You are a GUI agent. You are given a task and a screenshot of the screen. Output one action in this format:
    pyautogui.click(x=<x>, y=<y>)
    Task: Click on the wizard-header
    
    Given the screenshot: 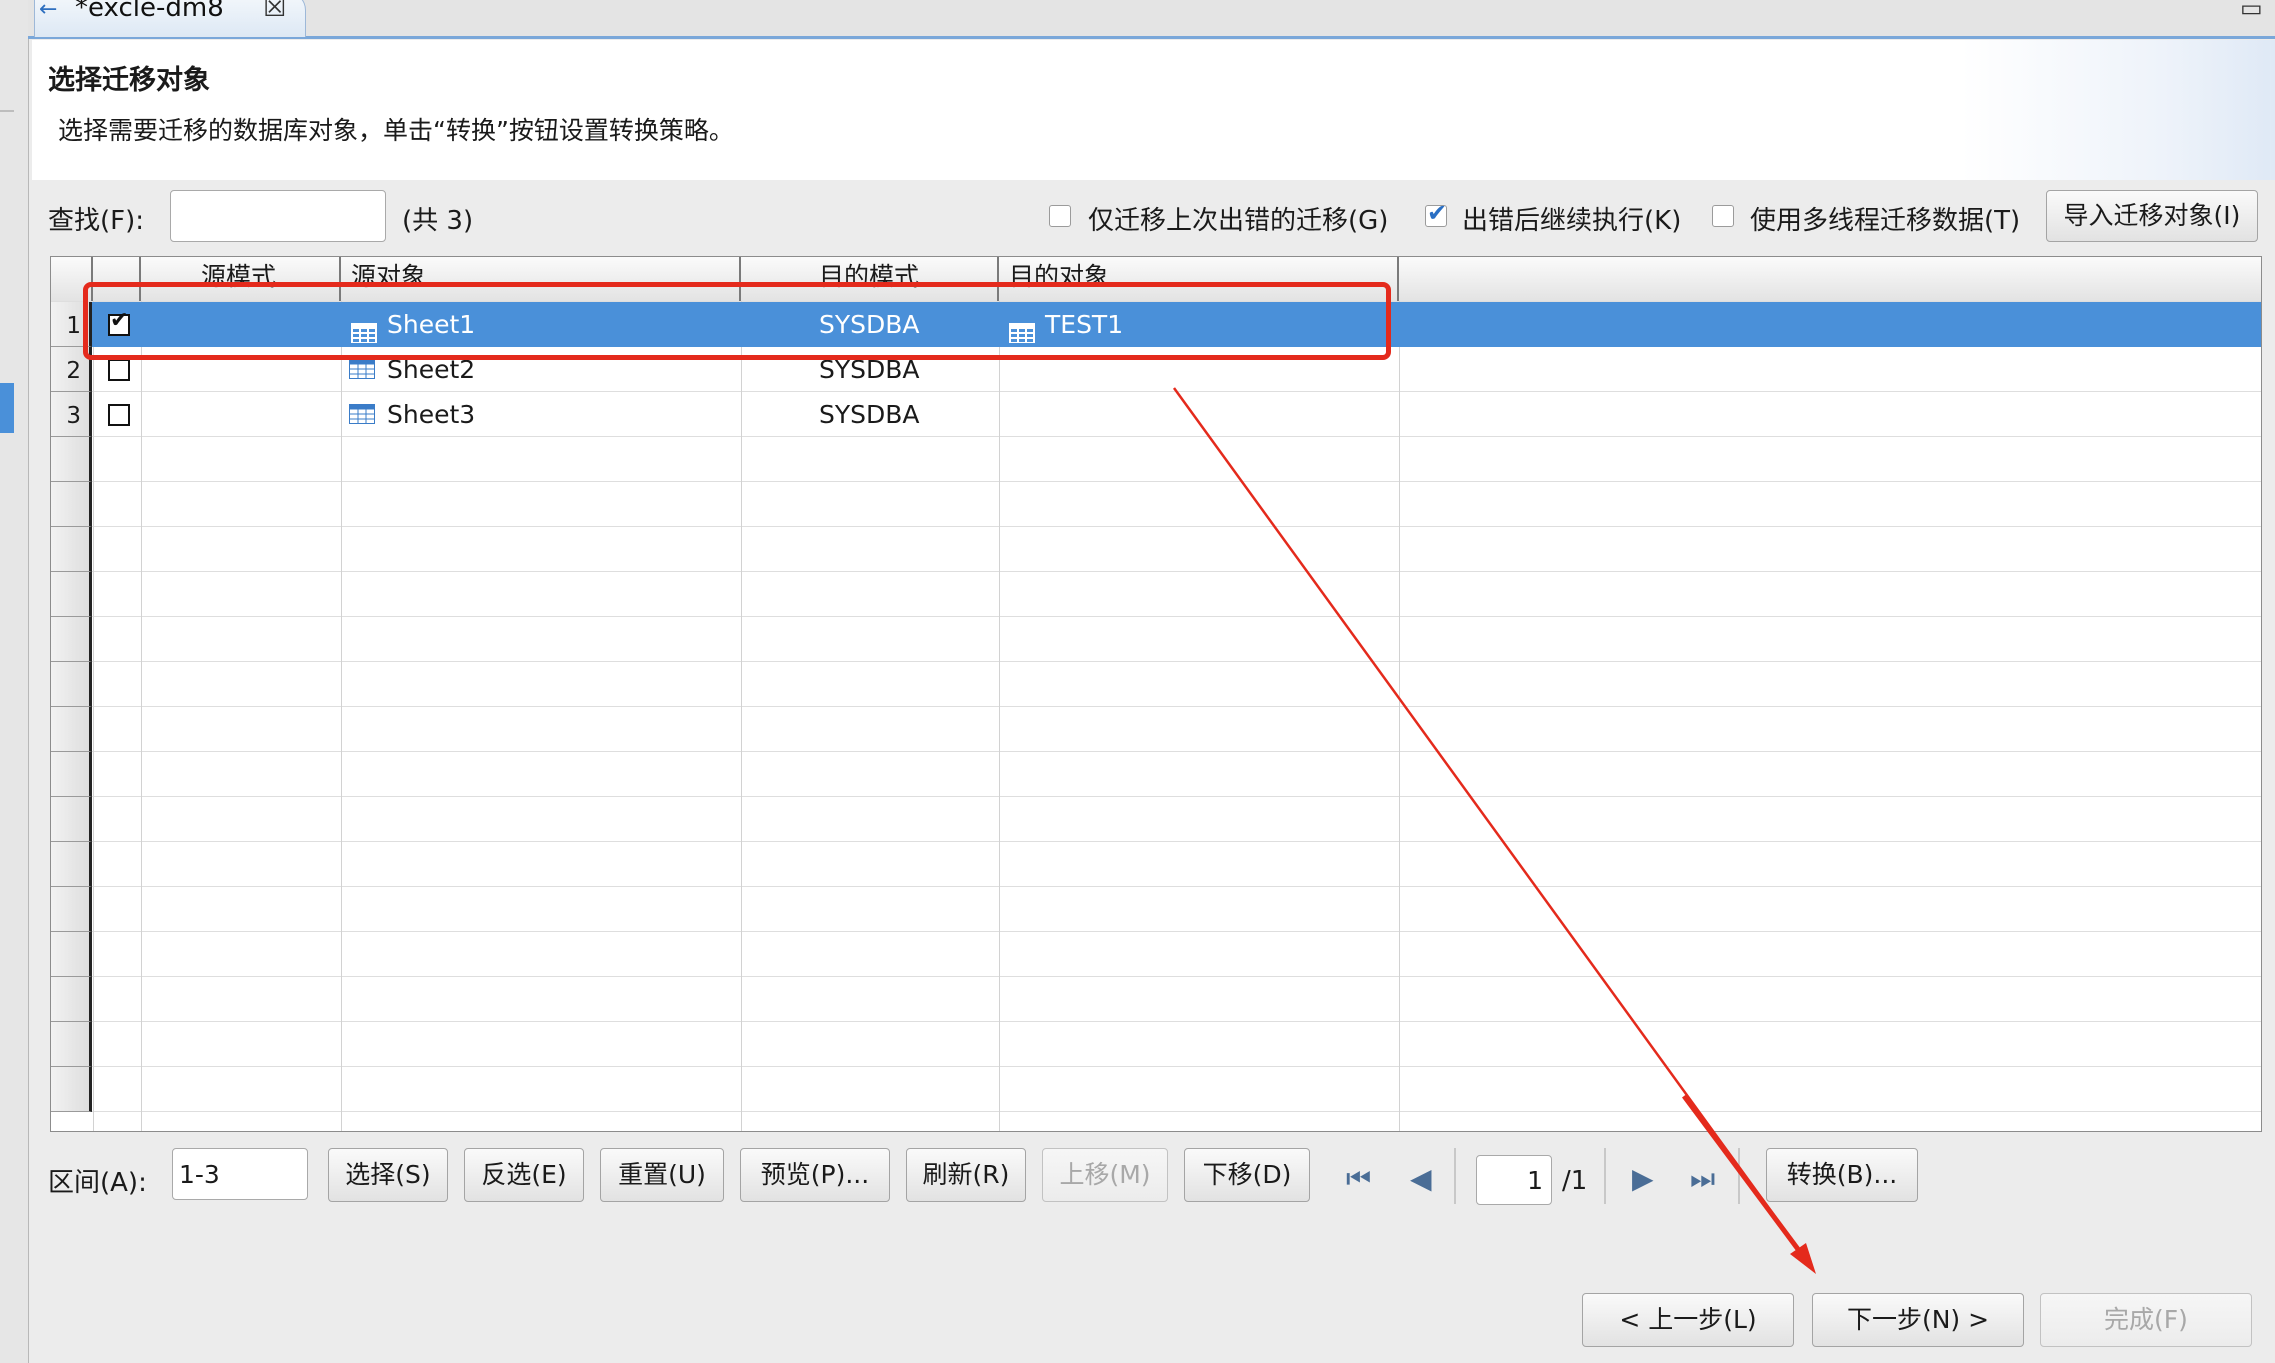 What is the action you would take?
    pyautogui.click(x=1153, y=110)
    